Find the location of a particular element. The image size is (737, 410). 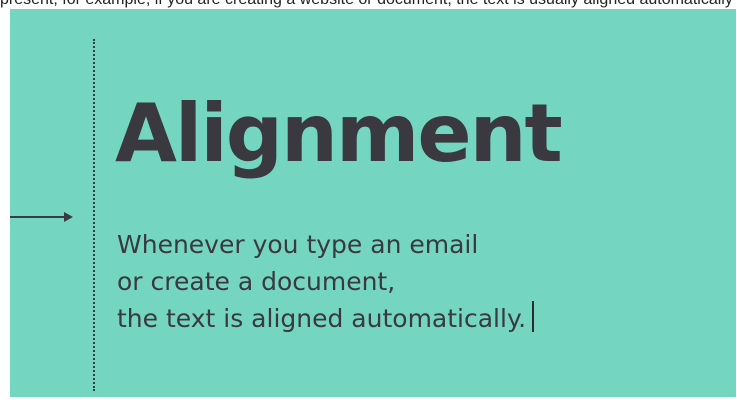

body-line-2: or create a document, is located at coordinates (256, 281).